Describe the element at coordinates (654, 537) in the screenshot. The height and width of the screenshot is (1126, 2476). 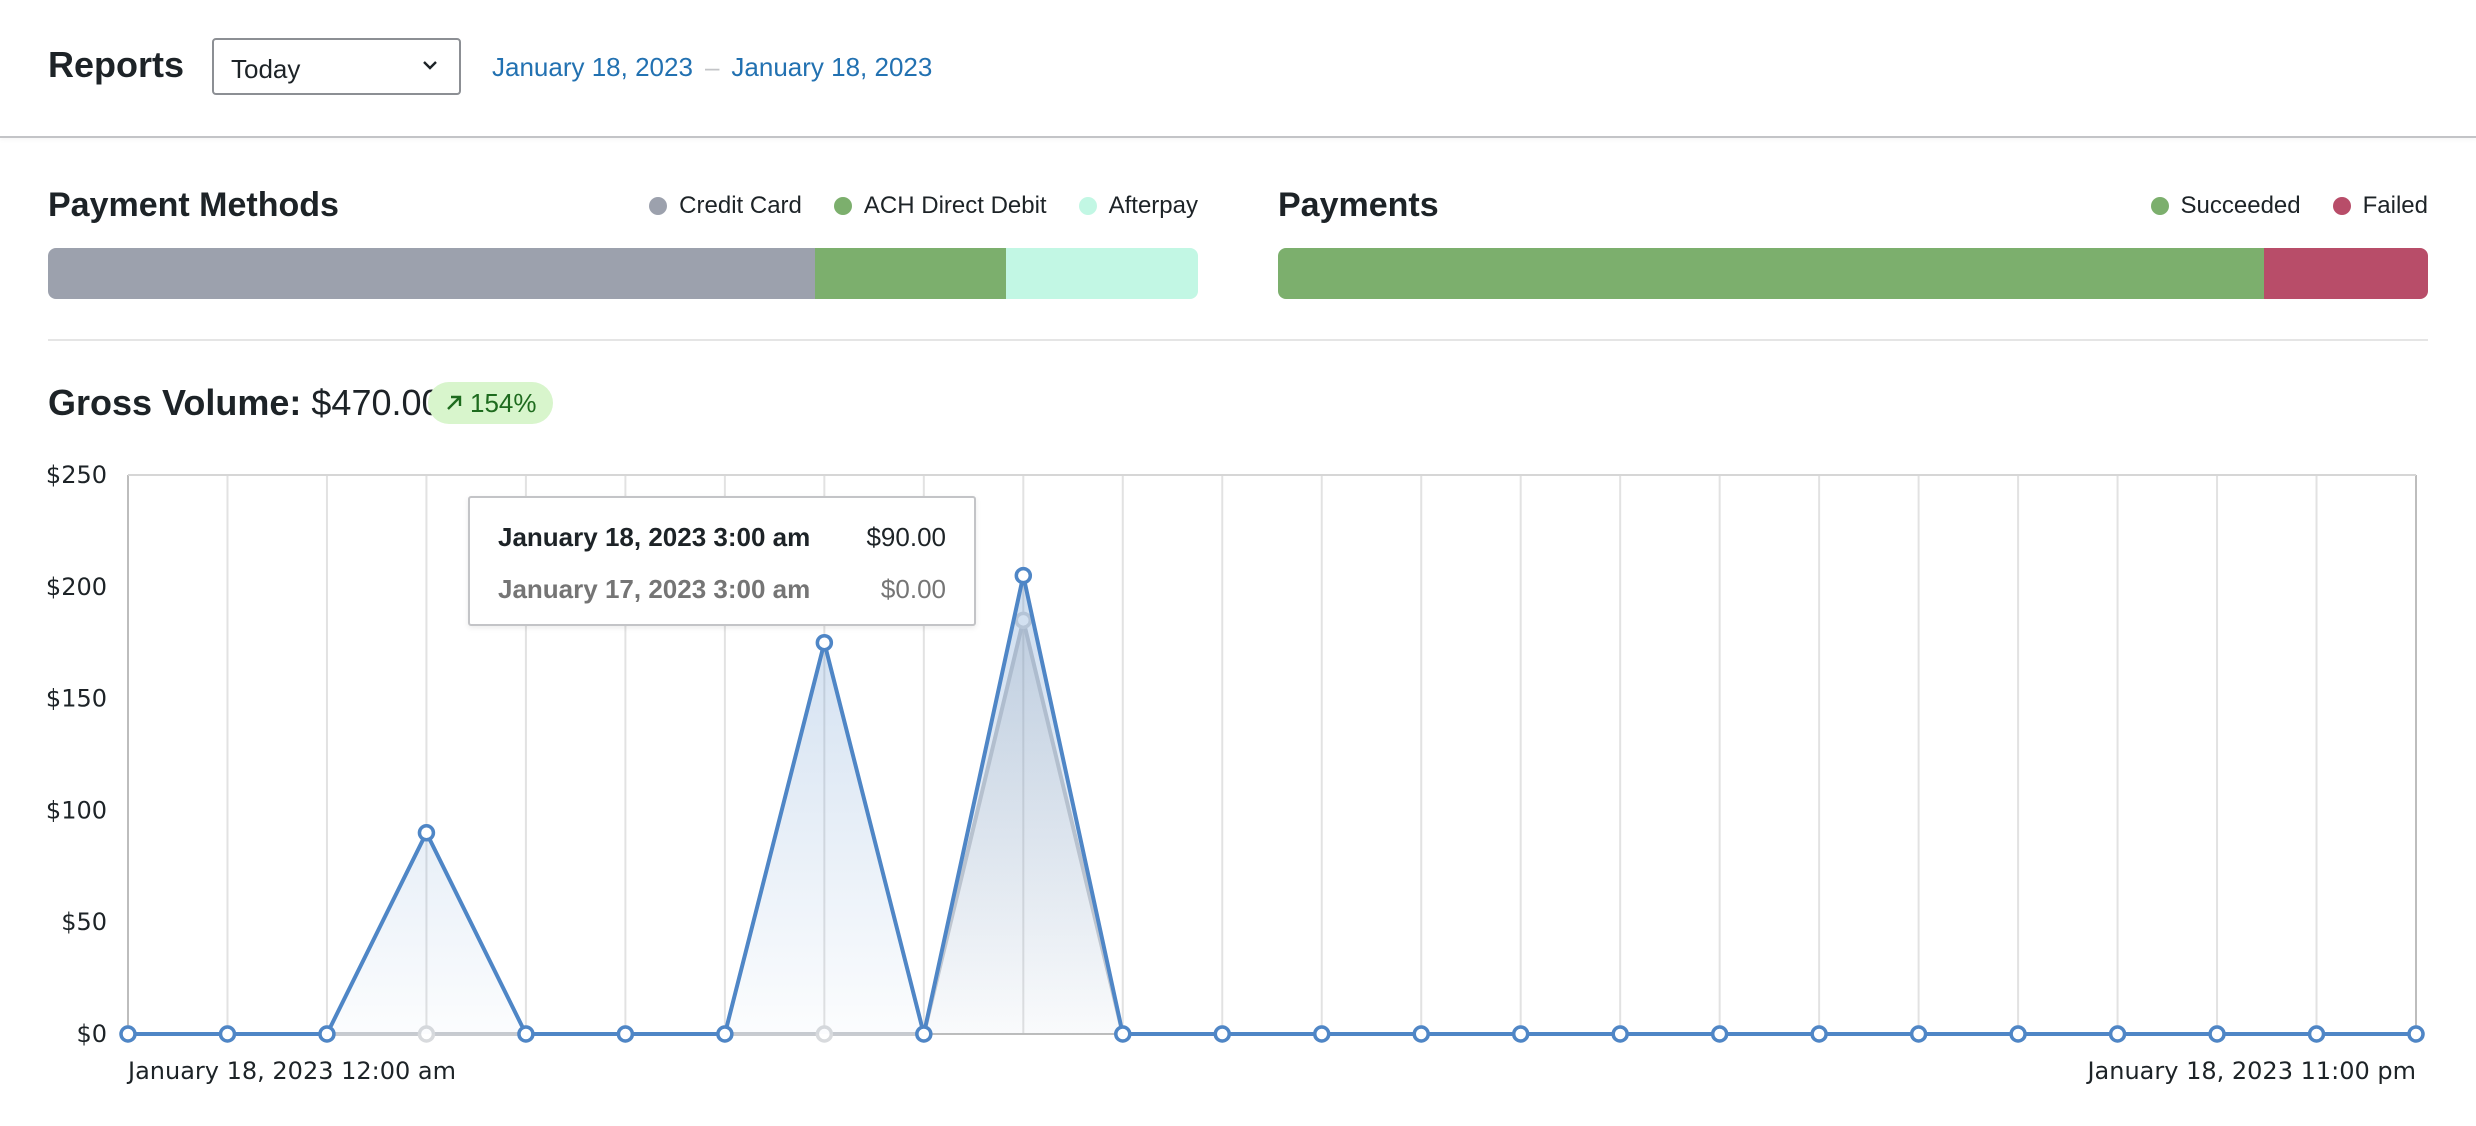
I see `tooltip-current-date: January 18, 2023 3:00 am` at that location.